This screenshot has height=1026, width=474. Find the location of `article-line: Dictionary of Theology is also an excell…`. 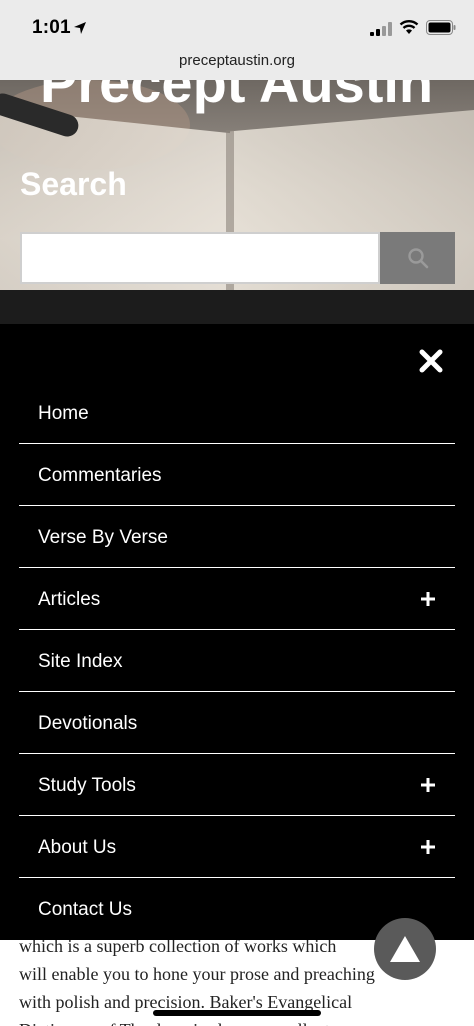

article-line: Dictionary of Theology is also an excell… is located at coordinates (237, 1021).